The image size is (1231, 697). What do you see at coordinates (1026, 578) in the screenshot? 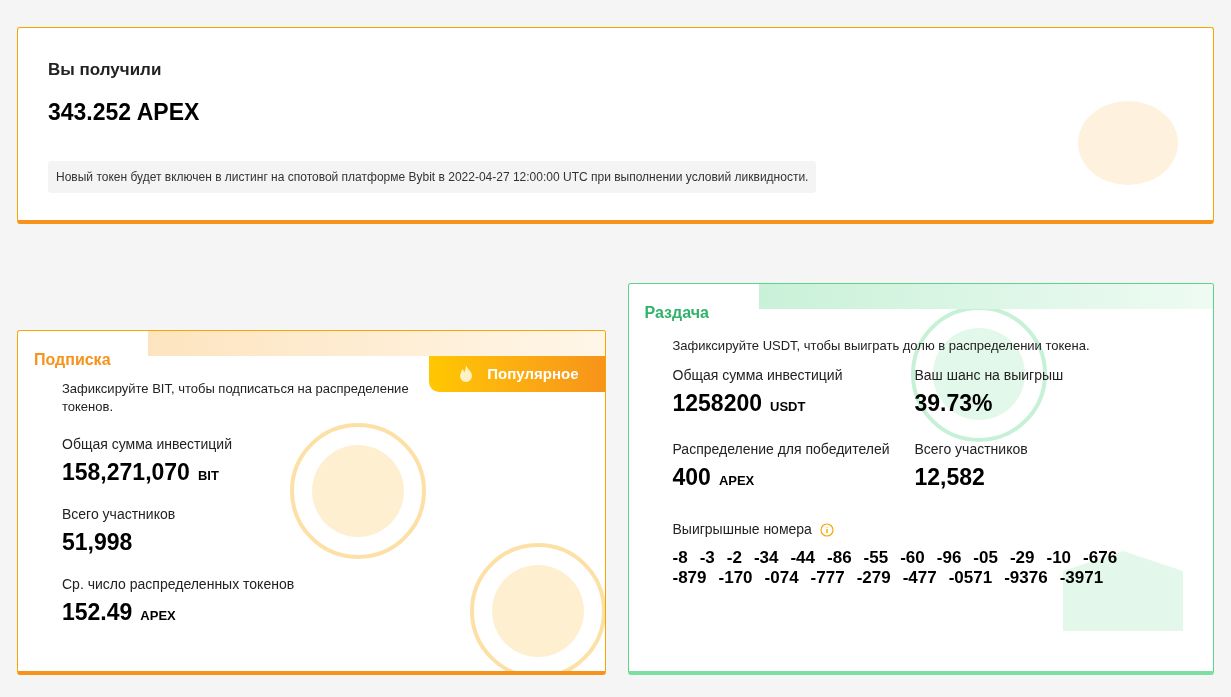
I see `winning-number: -9376` at bounding box center [1026, 578].